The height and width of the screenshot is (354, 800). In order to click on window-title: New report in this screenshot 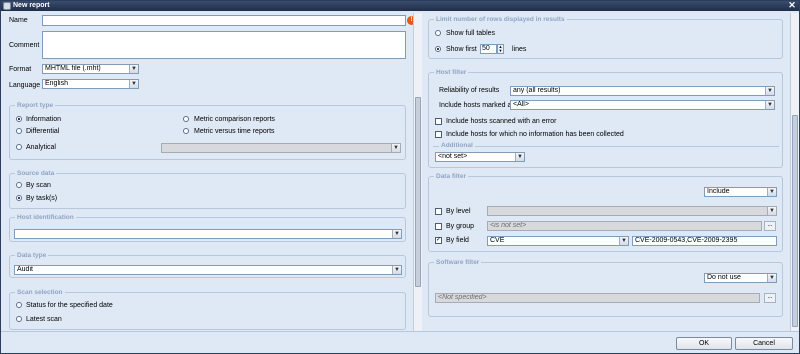, I will do `click(31, 5)`.